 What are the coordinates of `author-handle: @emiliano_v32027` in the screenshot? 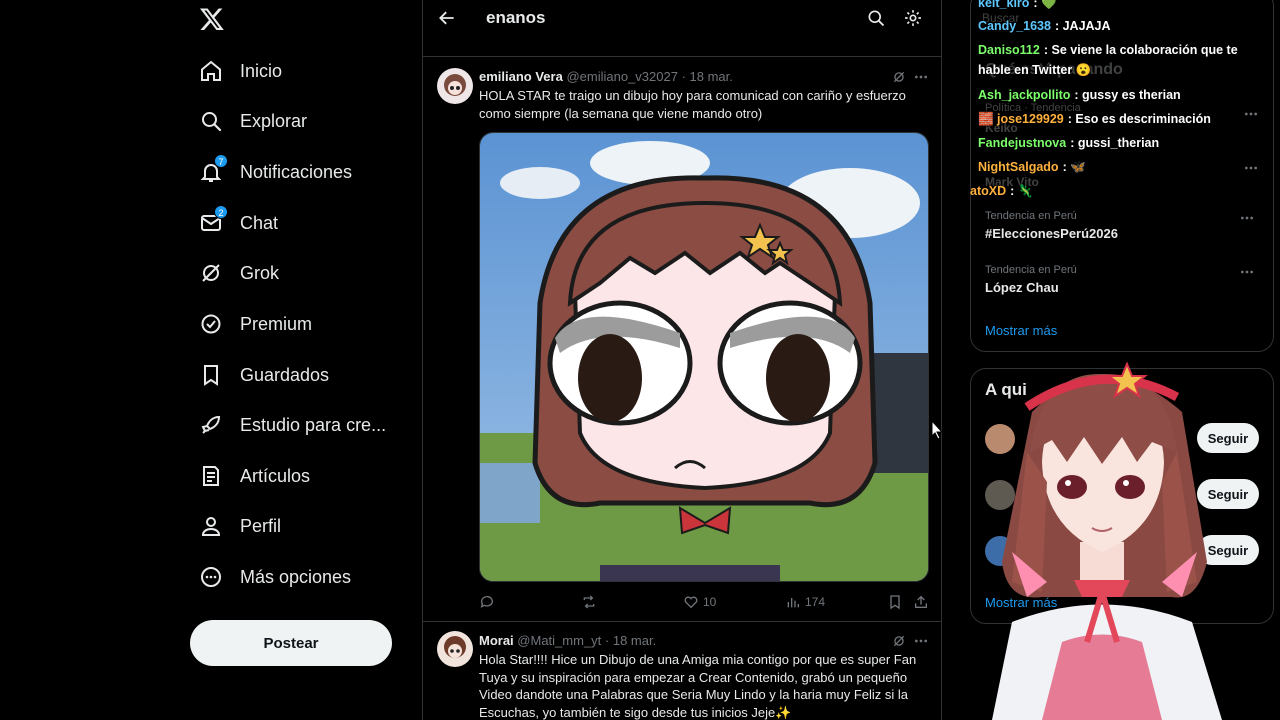 It's located at (622, 76).